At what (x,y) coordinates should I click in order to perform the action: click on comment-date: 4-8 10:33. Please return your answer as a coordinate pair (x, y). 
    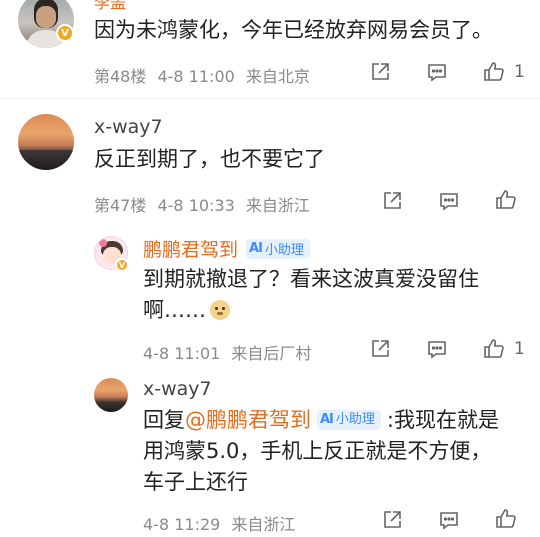
    Looking at the image, I should click on (196, 205).